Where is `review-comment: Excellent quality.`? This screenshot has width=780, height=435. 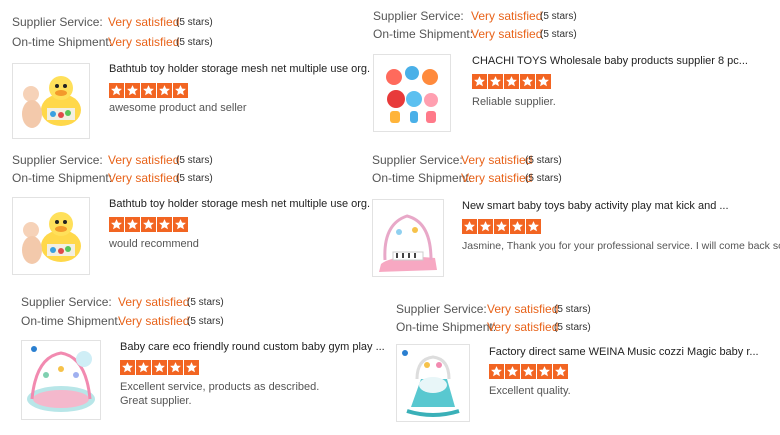
review-comment: Excellent quality. is located at coordinates (530, 391).